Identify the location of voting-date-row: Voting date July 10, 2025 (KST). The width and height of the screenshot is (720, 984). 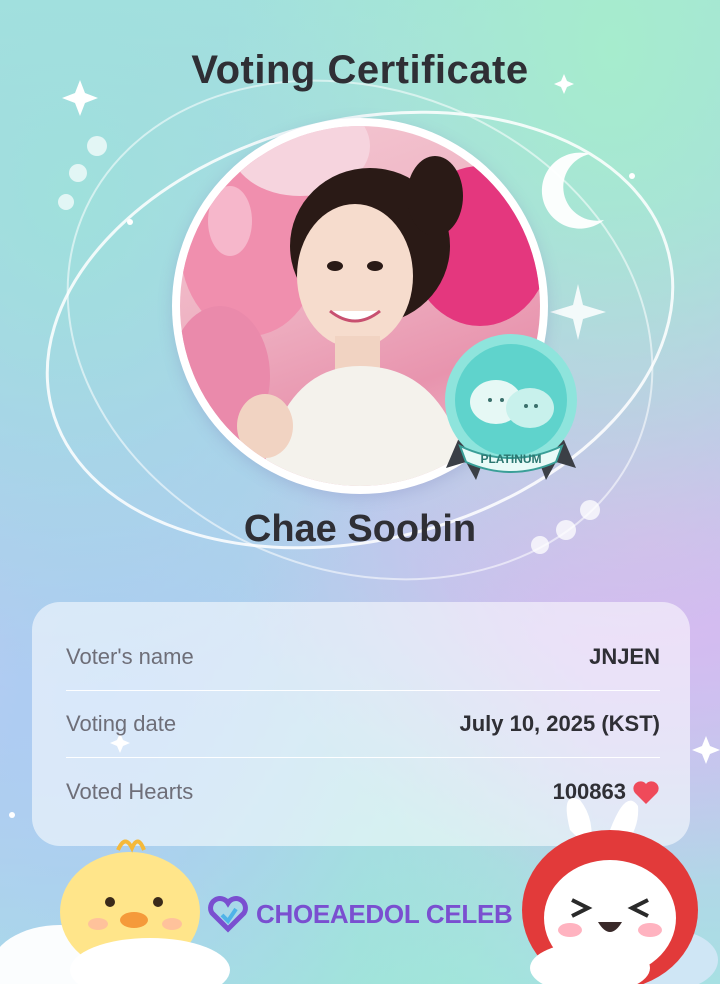
(363, 724).